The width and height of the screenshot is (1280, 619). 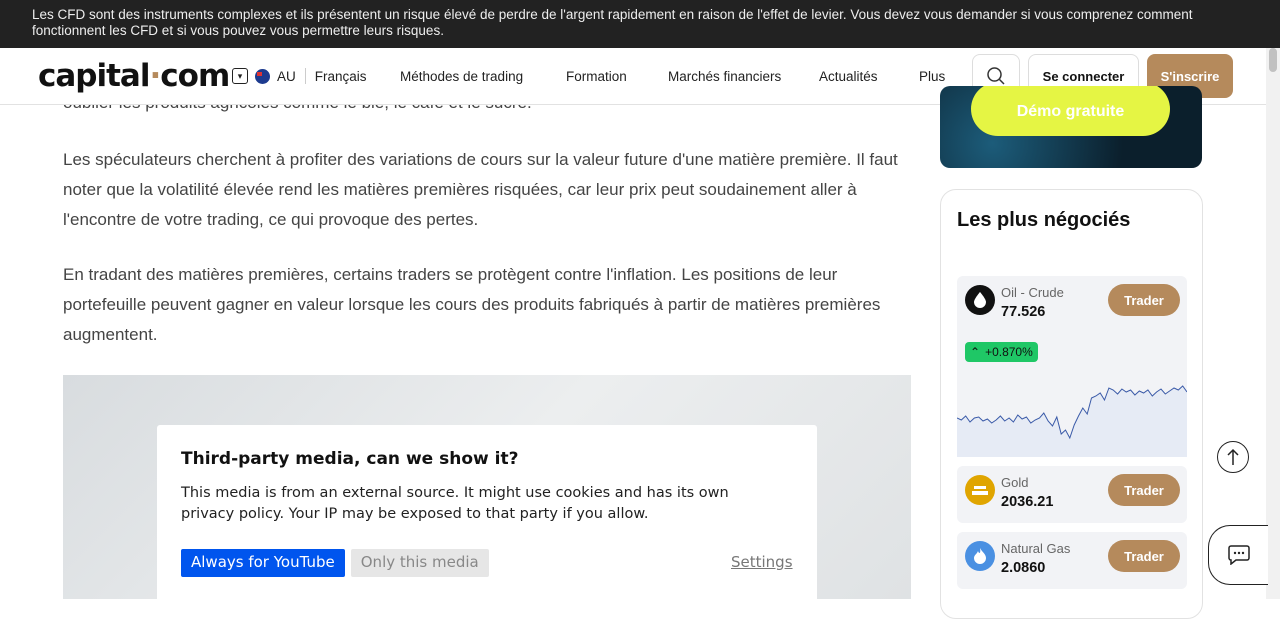 What do you see at coordinates (1072, 494) in the screenshot?
I see `asset-card-gold: Gold 2036.21 Trader` at bounding box center [1072, 494].